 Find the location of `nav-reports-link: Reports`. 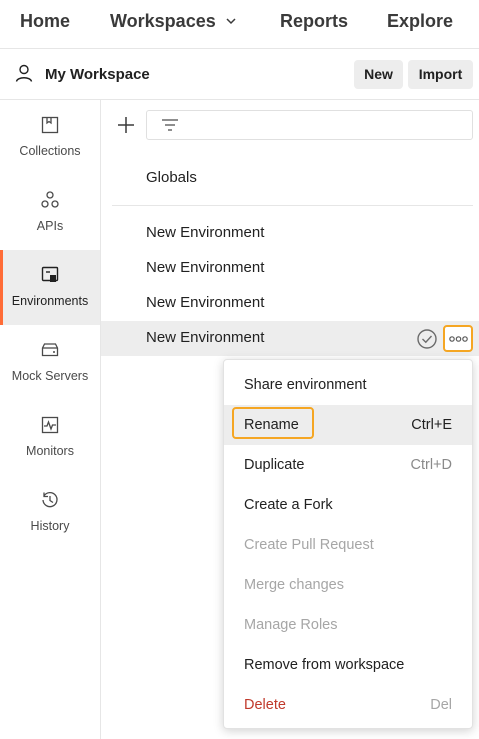

nav-reports-link: Reports is located at coordinates (314, 21).